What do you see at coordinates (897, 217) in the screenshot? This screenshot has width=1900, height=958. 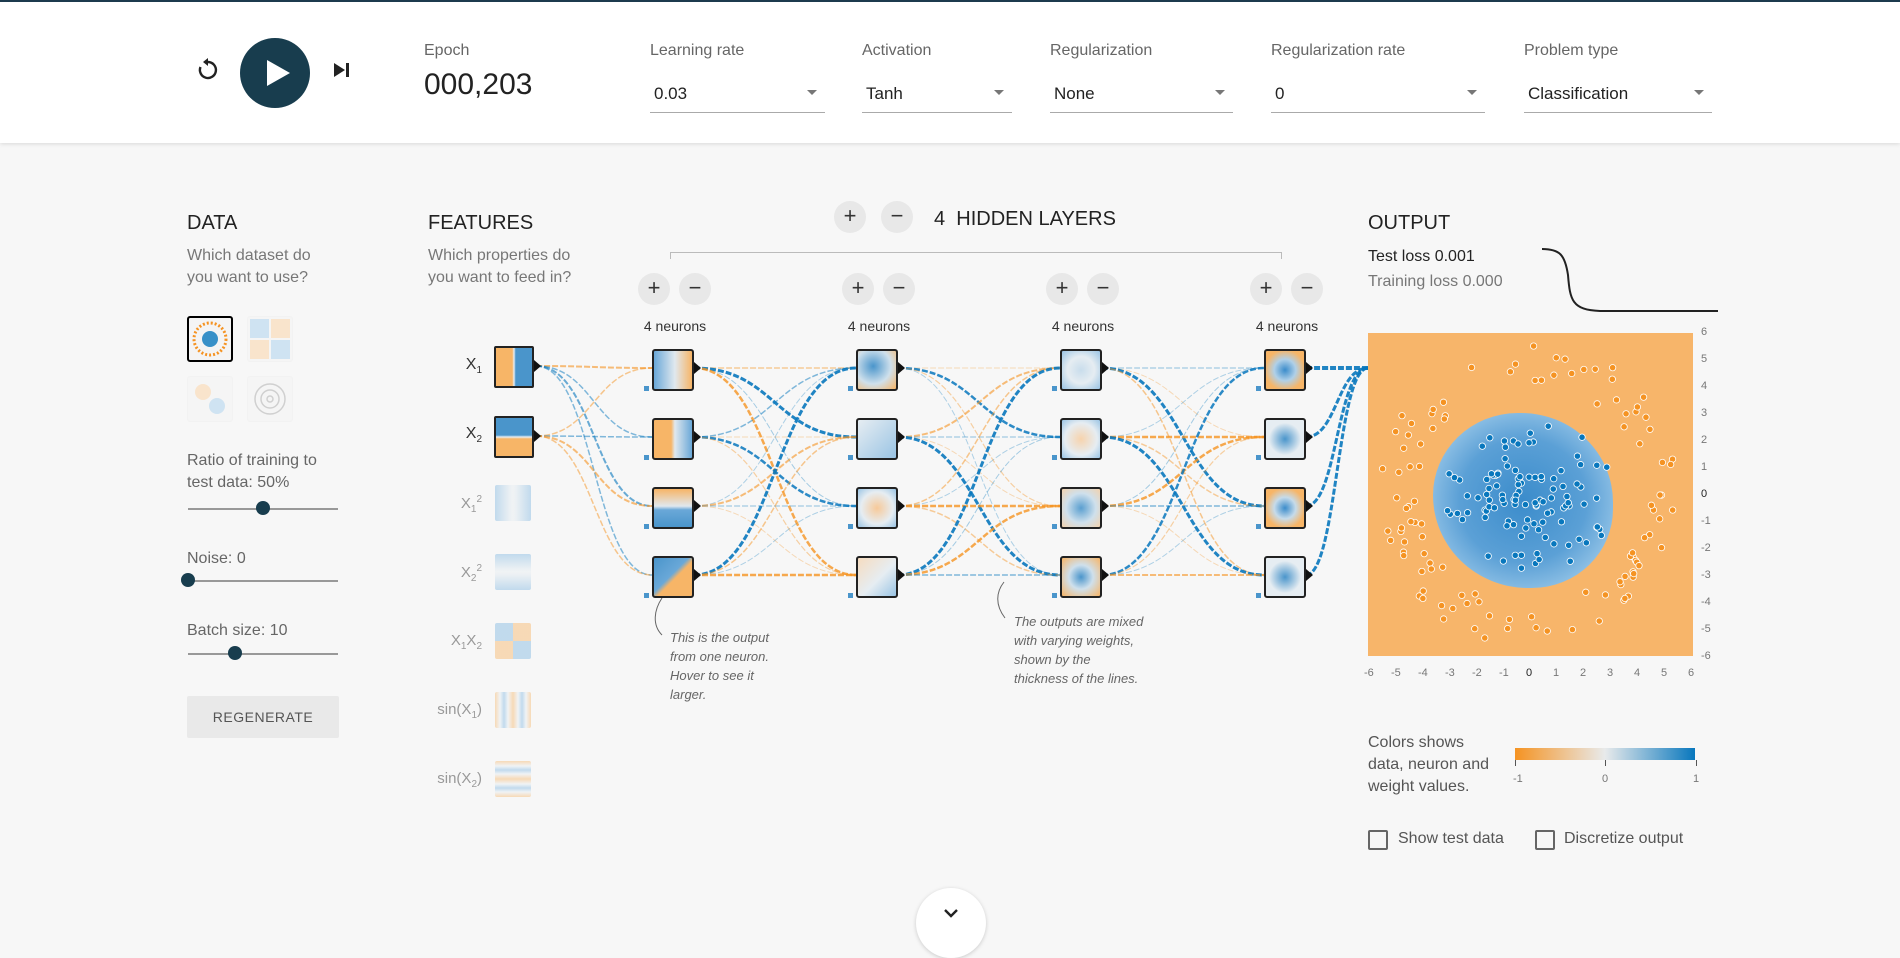 I see `remove-layer-button: −` at bounding box center [897, 217].